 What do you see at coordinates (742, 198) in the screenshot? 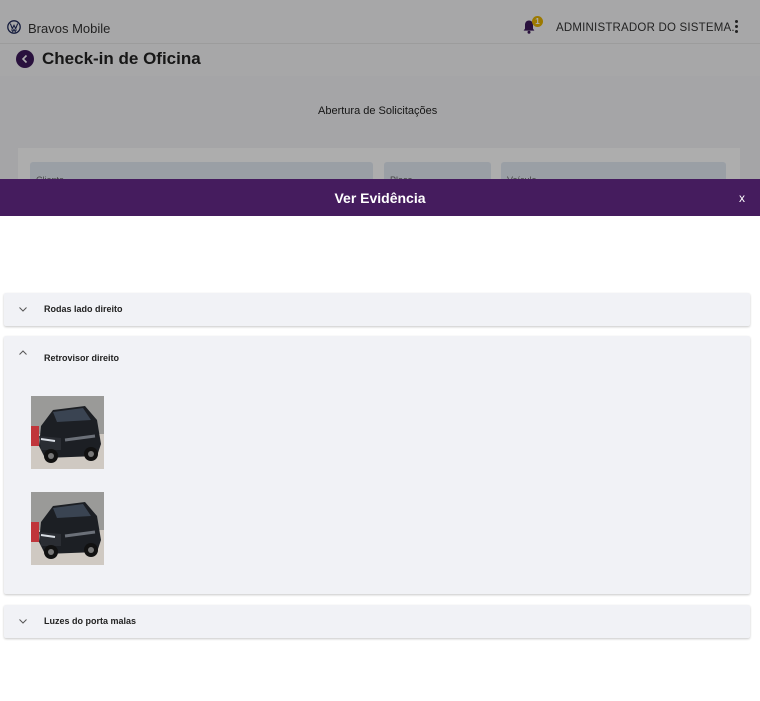
I see `close-button: x` at bounding box center [742, 198].